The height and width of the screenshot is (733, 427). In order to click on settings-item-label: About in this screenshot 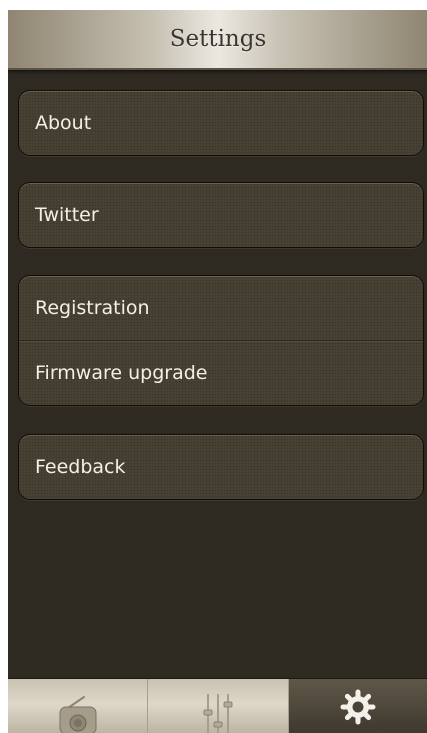, I will do `click(63, 123)`.